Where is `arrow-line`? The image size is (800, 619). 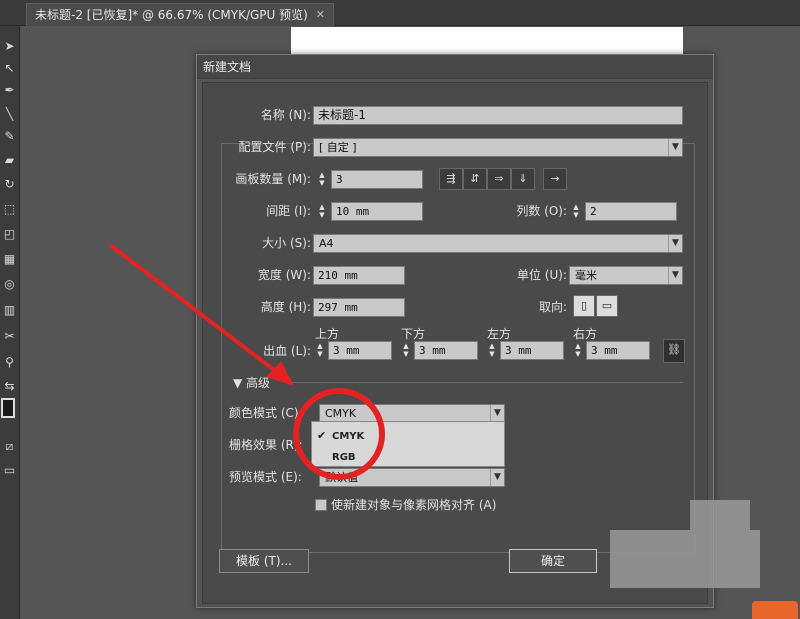 arrow-line is located at coordinates (196, 310).